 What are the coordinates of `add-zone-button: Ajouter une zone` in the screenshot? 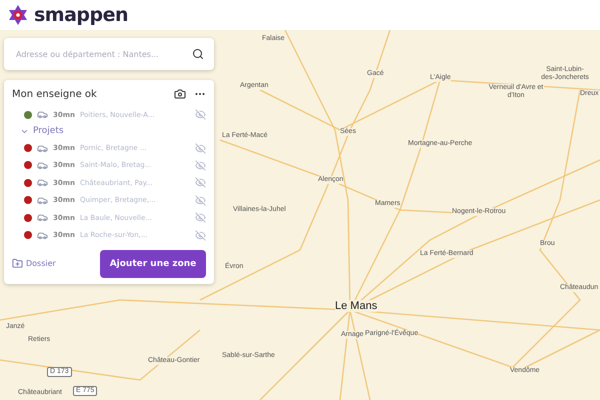 It's located at (153, 264).